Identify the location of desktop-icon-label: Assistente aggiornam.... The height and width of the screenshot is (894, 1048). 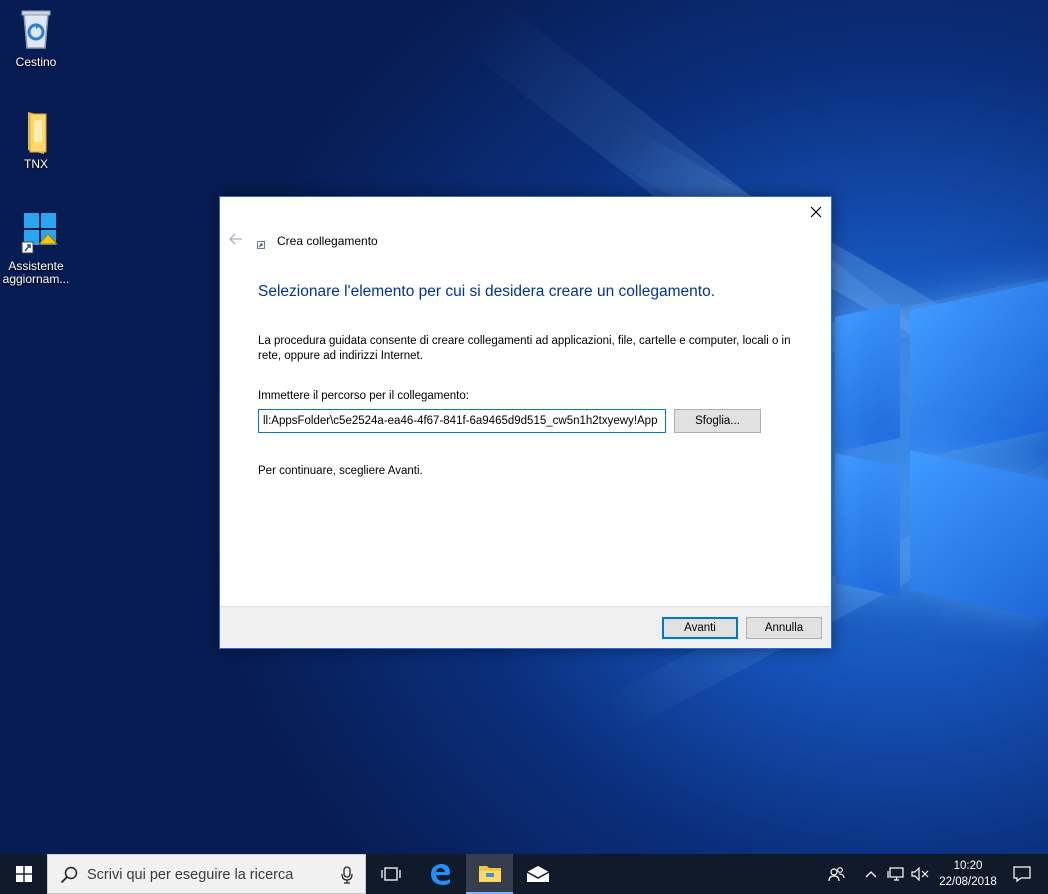
(36, 272).